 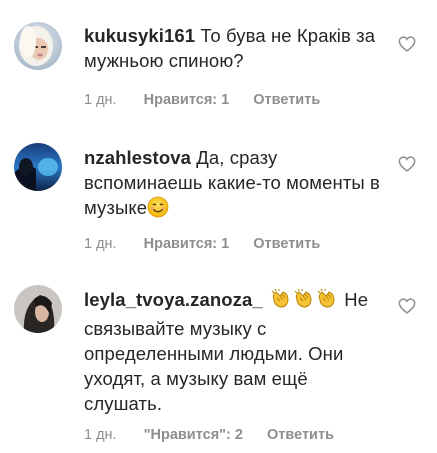 I want to click on comment-username: leyla_tvoya.zanoza_, so click(x=173, y=299).